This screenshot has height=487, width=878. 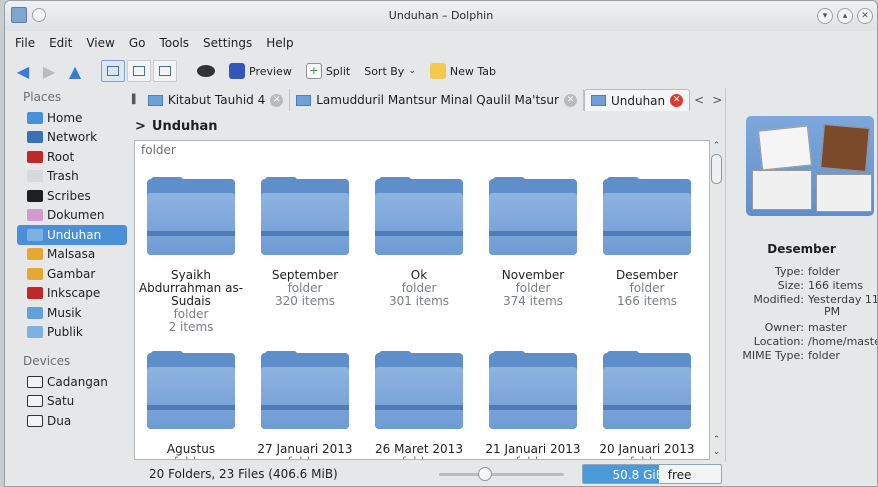 I want to click on main-toolbar: ◀ ▶ ▲ Preview + Split Sort By ⌄ New Tab, so click(x=441, y=71).